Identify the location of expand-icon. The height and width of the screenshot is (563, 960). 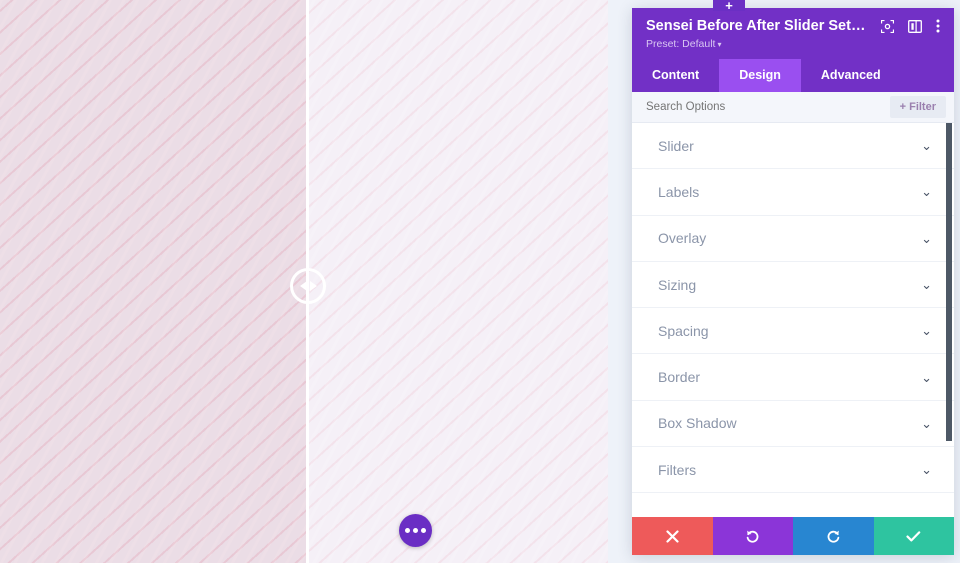
(887, 26).